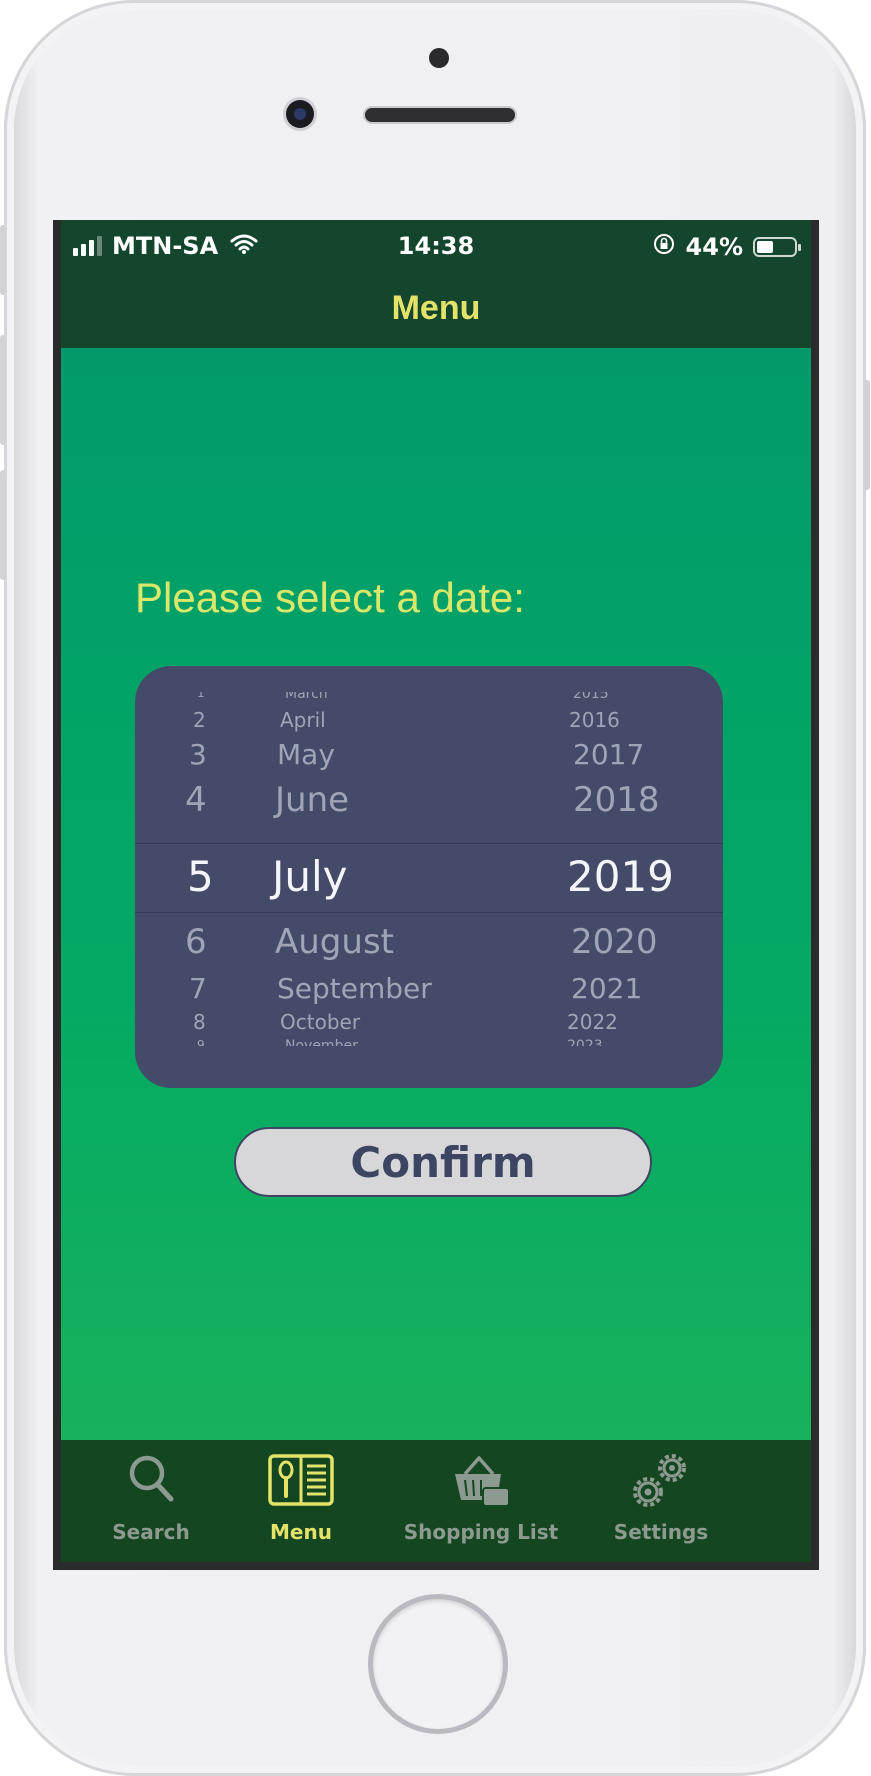 This screenshot has height=1776, width=871. I want to click on battery-icon, so click(777, 247).